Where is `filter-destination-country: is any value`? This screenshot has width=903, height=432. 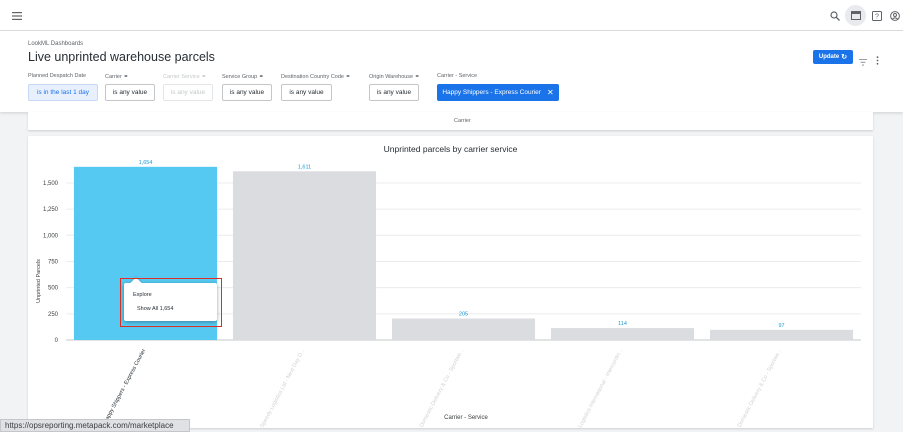
filter-destination-country: is any value is located at coordinates (306, 92).